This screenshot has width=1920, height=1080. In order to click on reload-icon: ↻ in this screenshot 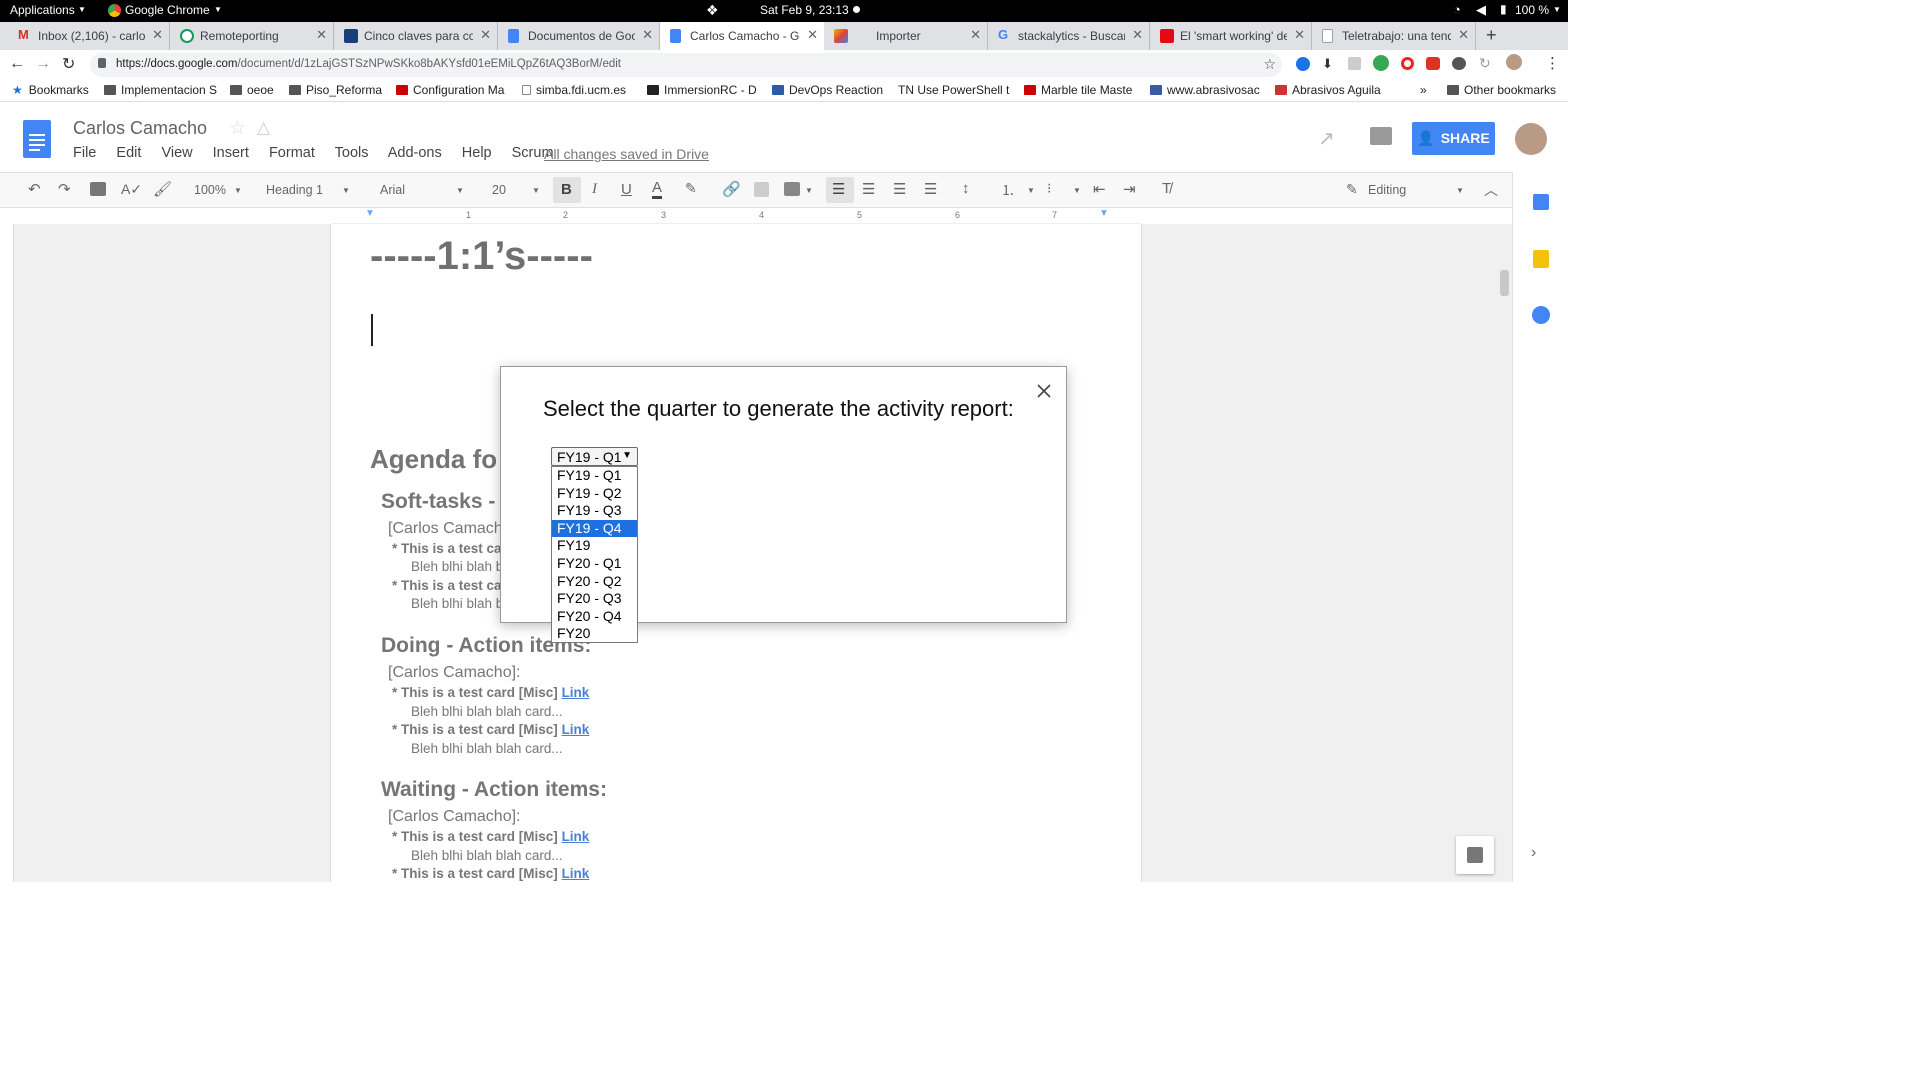, I will do `click(68, 64)`.